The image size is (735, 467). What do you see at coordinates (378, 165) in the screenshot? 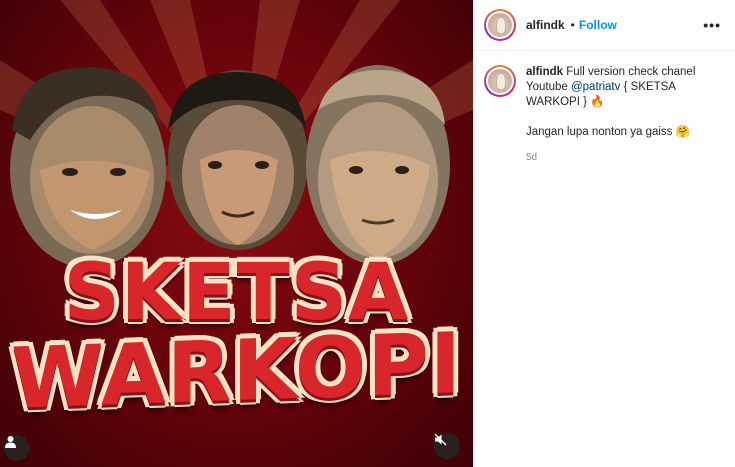
I see `face-right` at bounding box center [378, 165].